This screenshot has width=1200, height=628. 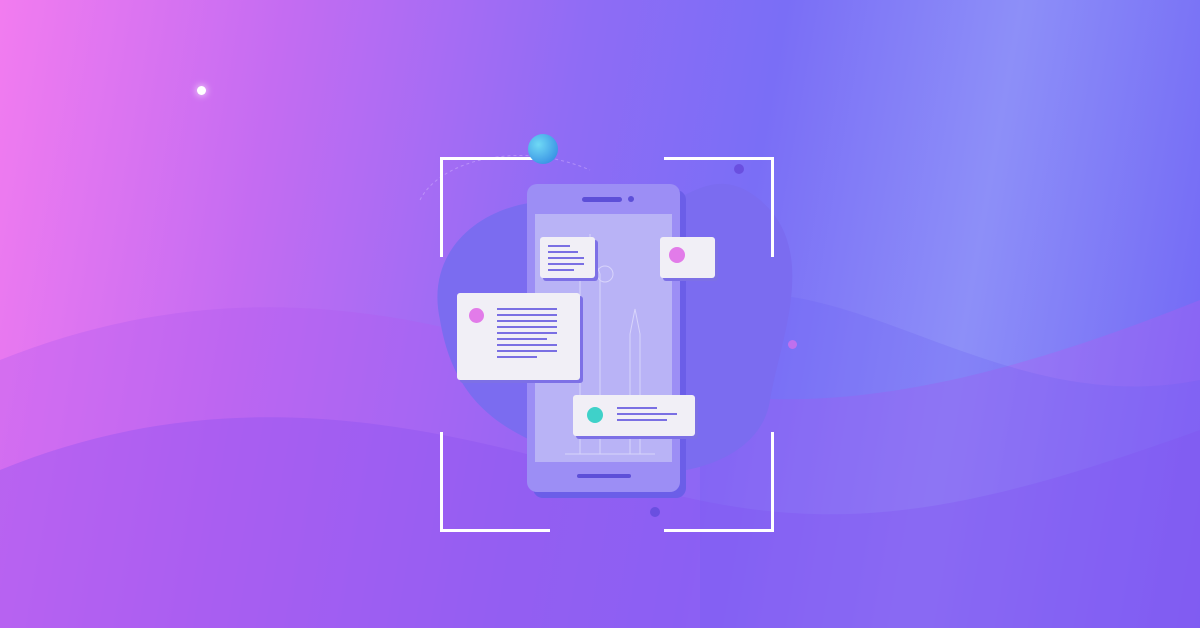 I want to click on checklist-card, so click(x=518, y=336).